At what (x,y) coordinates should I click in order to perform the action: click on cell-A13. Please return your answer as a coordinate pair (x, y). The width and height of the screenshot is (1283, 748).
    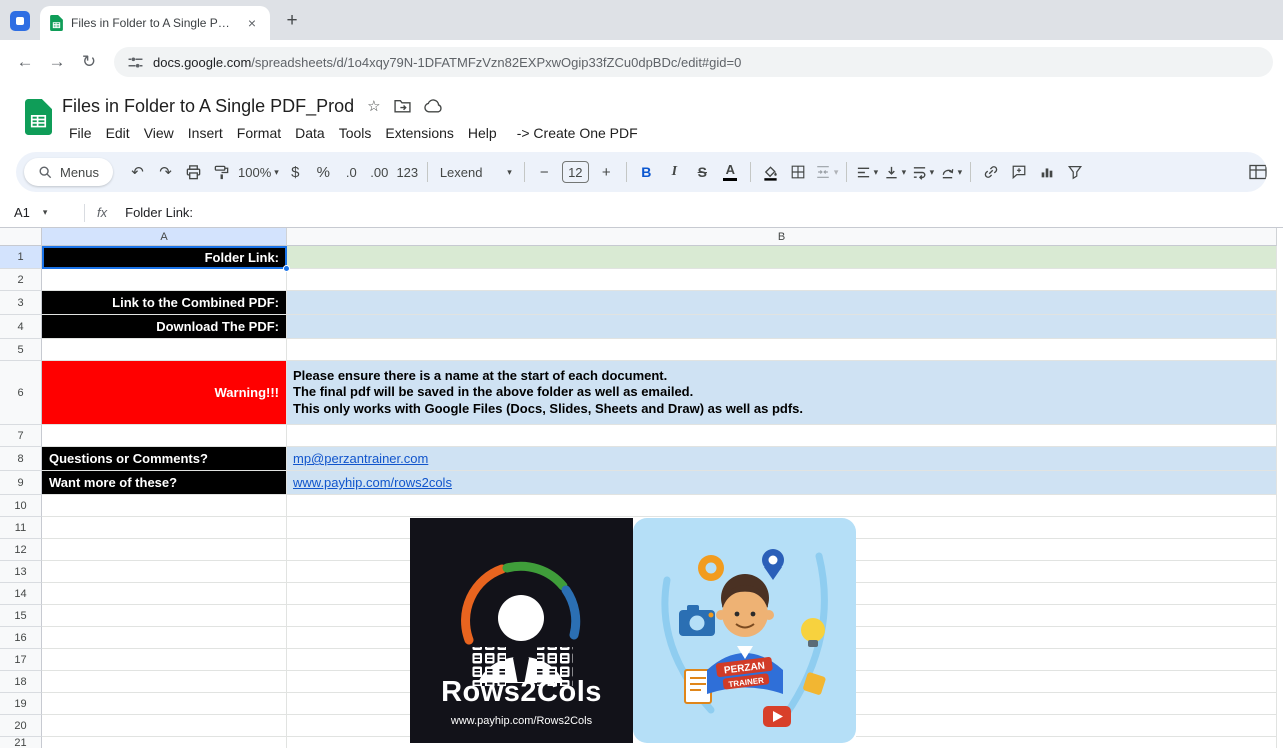
    Looking at the image, I should click on (164, 572).